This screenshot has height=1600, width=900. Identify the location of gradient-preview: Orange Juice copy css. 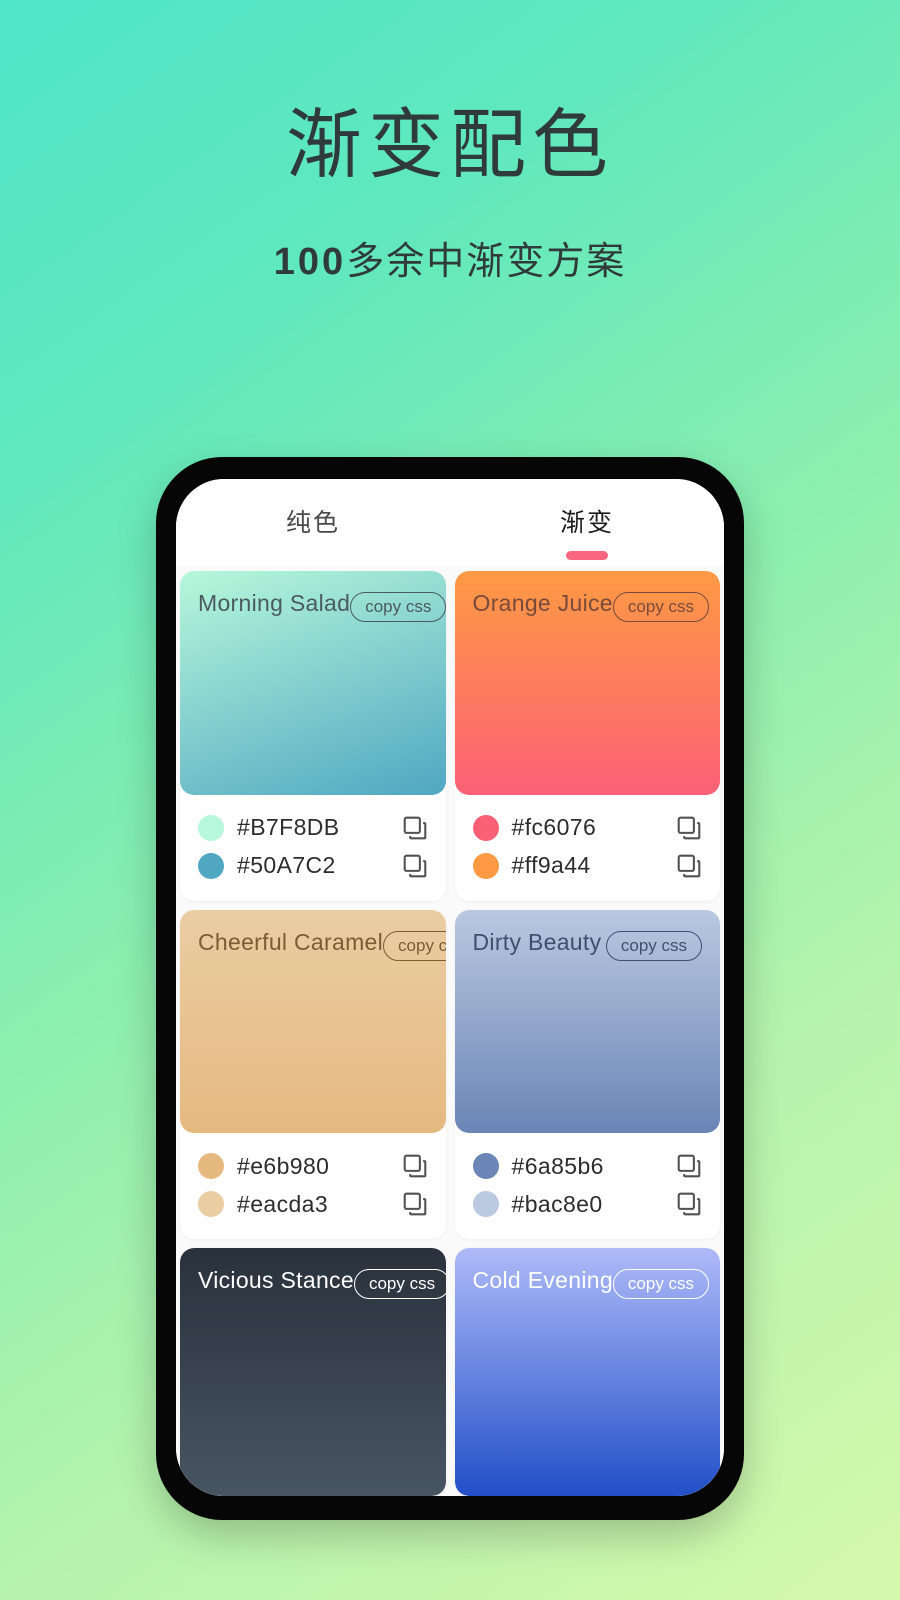
(587, 683).